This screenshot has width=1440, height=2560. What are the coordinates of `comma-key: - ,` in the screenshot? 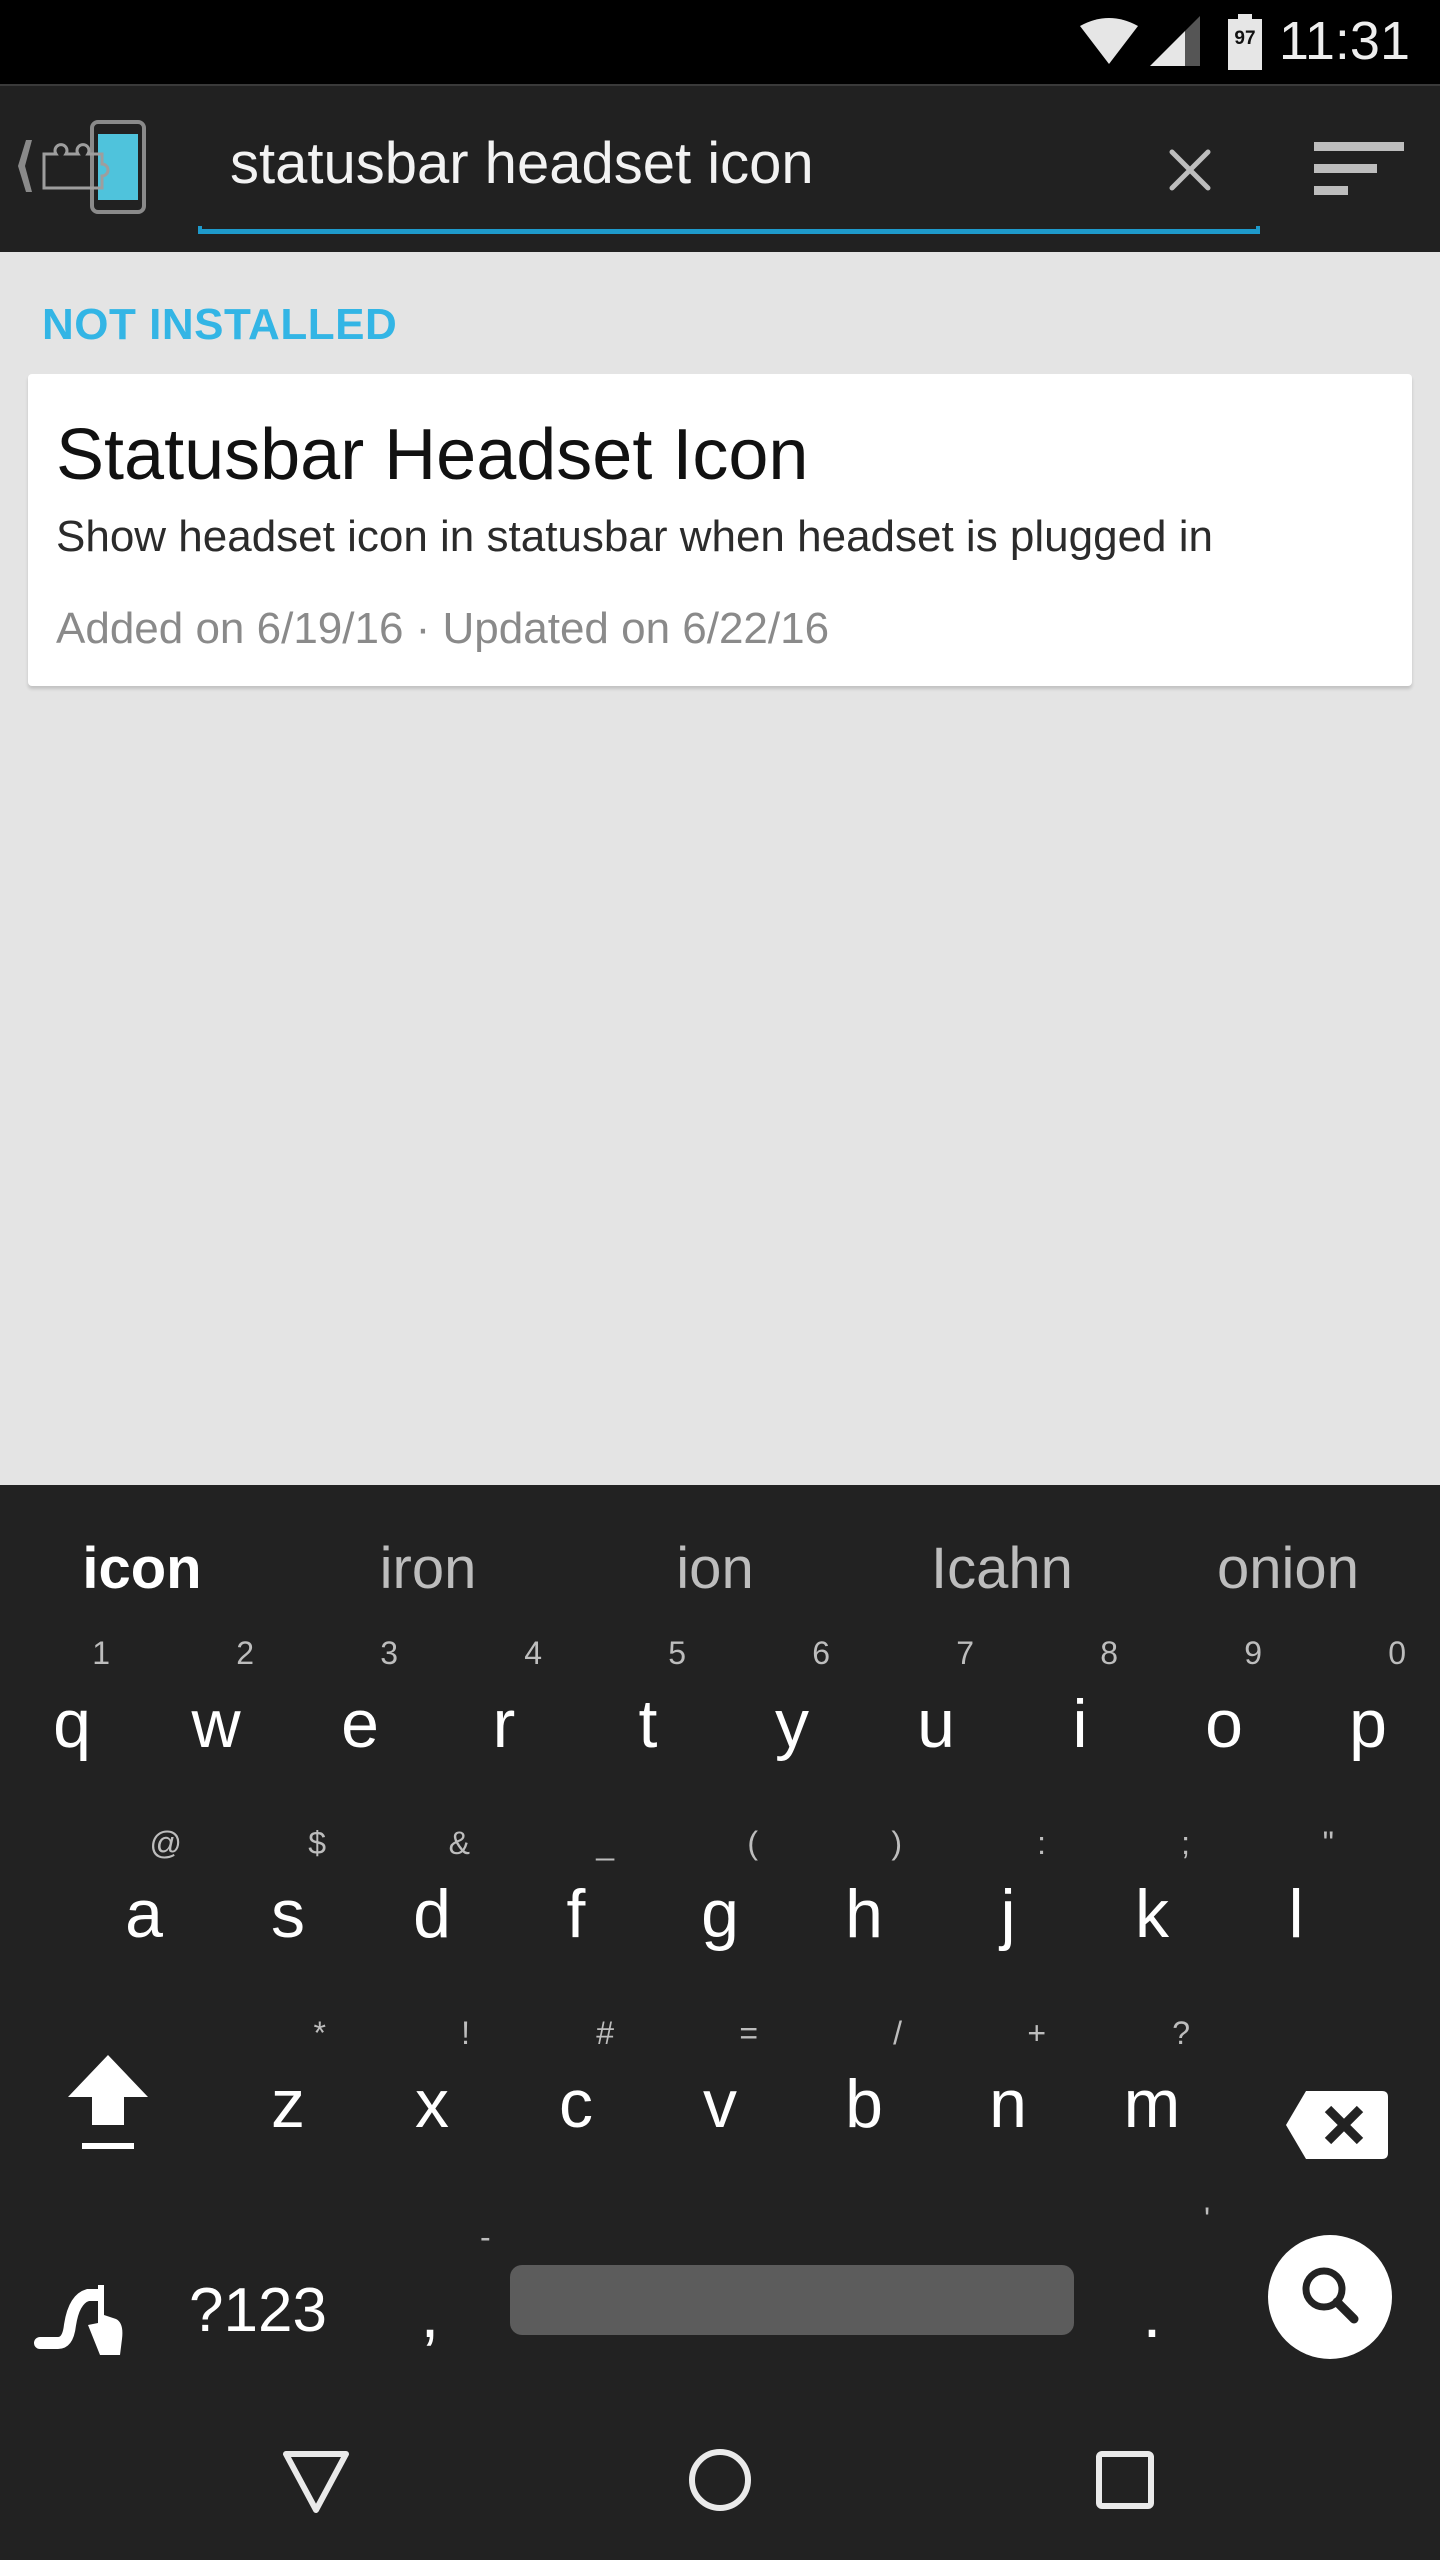 It's located at (430, 2312).